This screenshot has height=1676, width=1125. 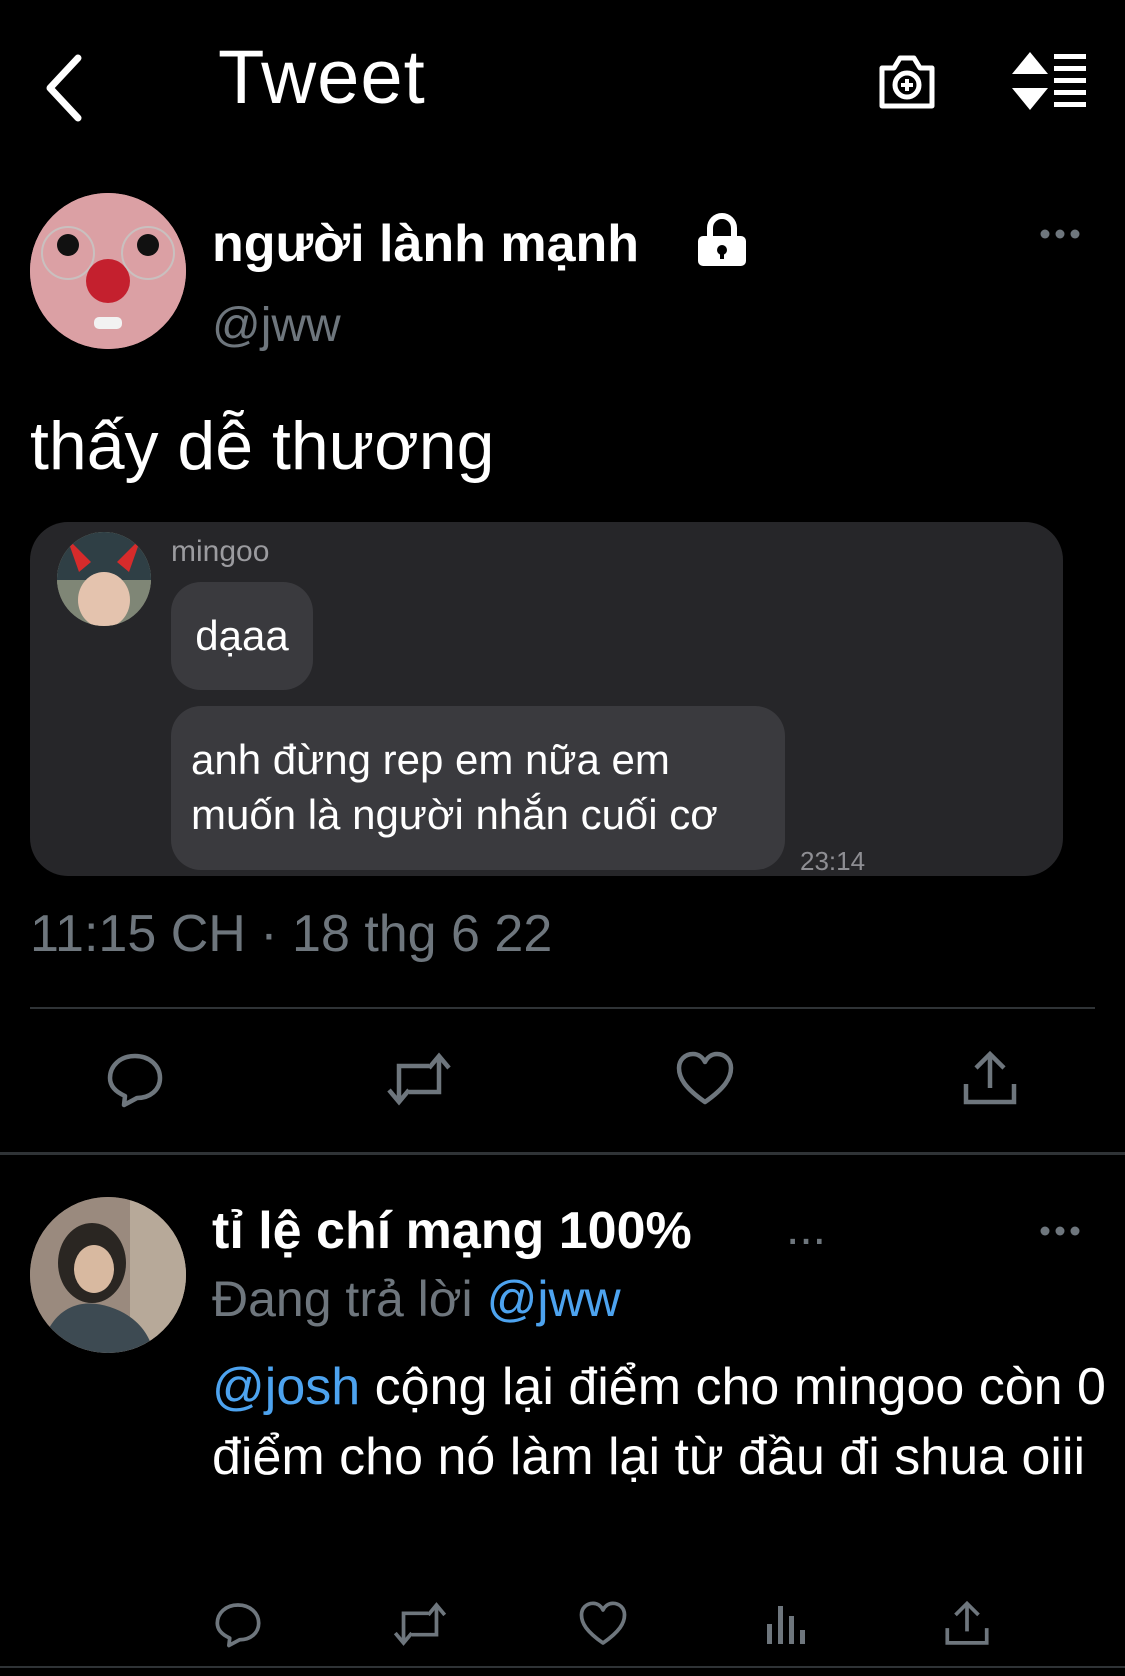 I want to click on replying-prefix: Đang trả lời, so click(x=342, y=1299).